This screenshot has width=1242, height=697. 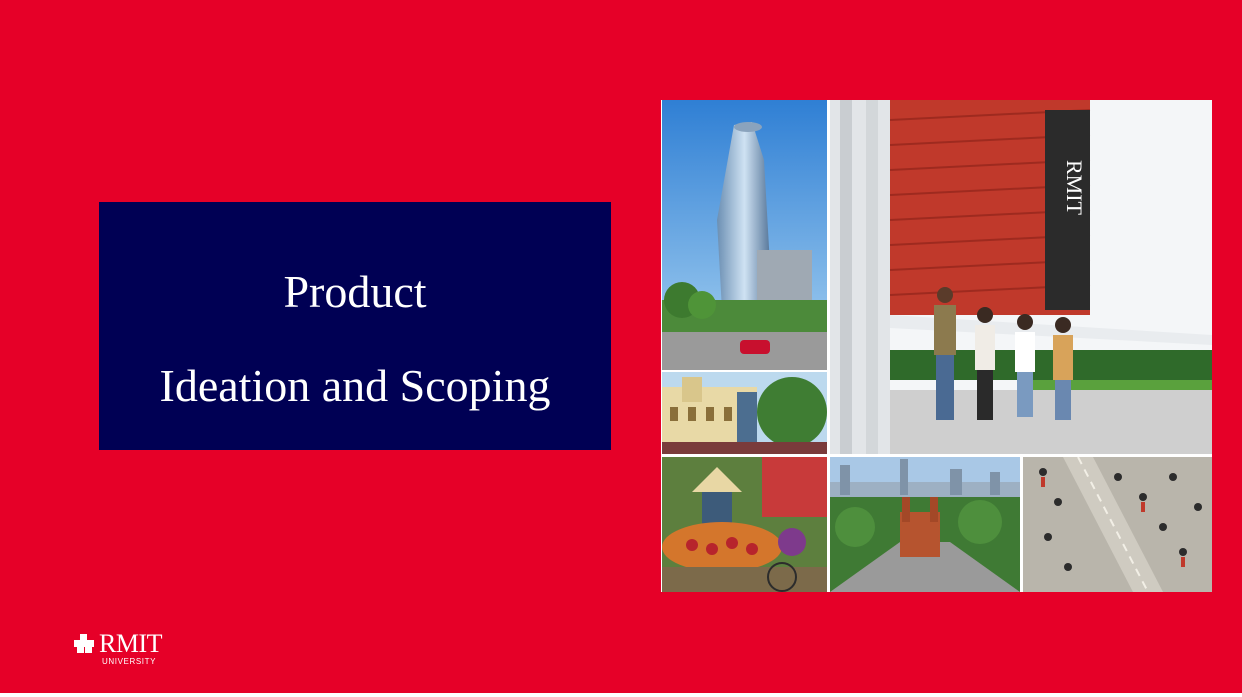 I want to click on title-box: Product Ideation and Scoping, so click(x=355, y=326).